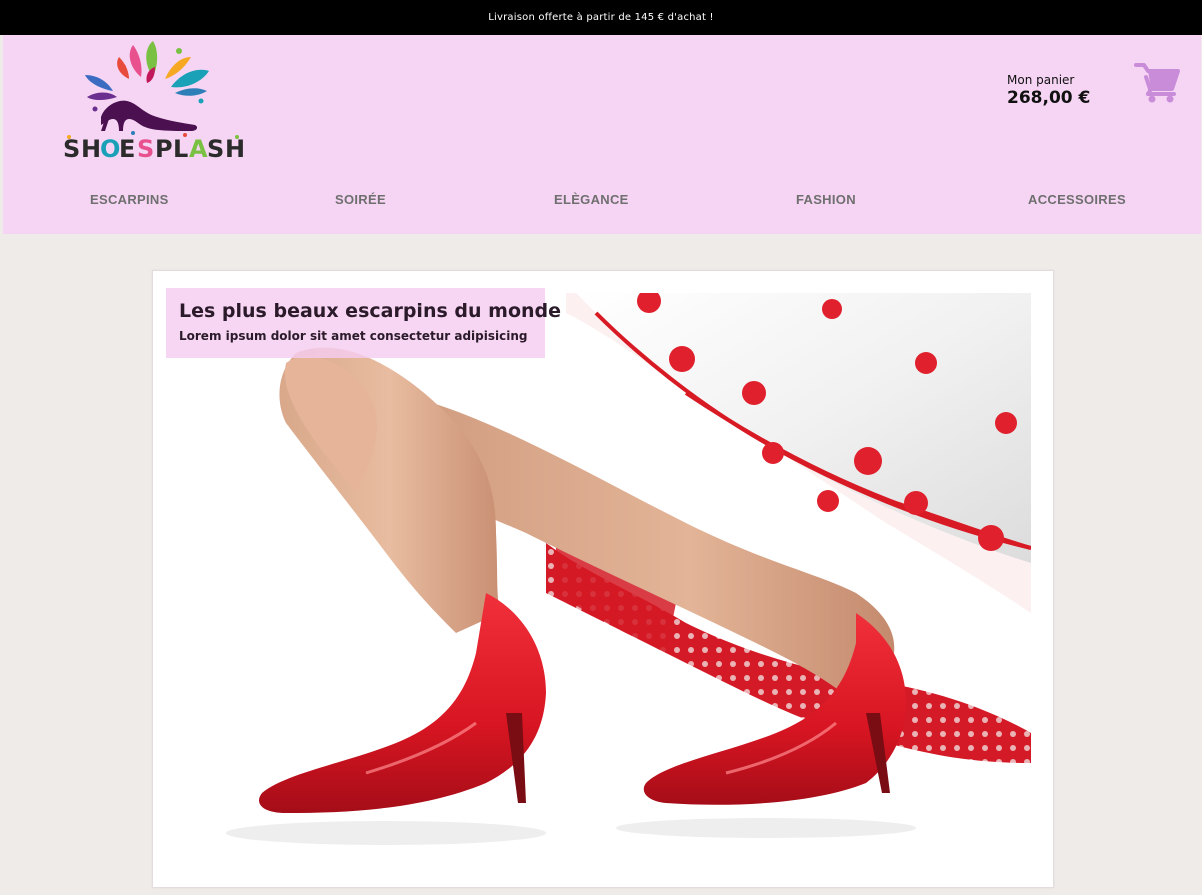 The width and height of the screenshot is (1202, 895). I want to click on nav-item-fashion: FASHION, so click(826, 199).